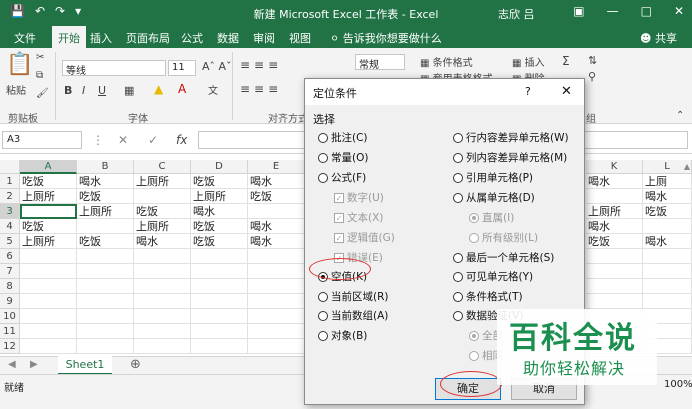 This screenshot has width=692, height=409. Describe the element at coordinates (153, 140) in the screenshot. I see `enter-formula-icon: ✓` at that location.